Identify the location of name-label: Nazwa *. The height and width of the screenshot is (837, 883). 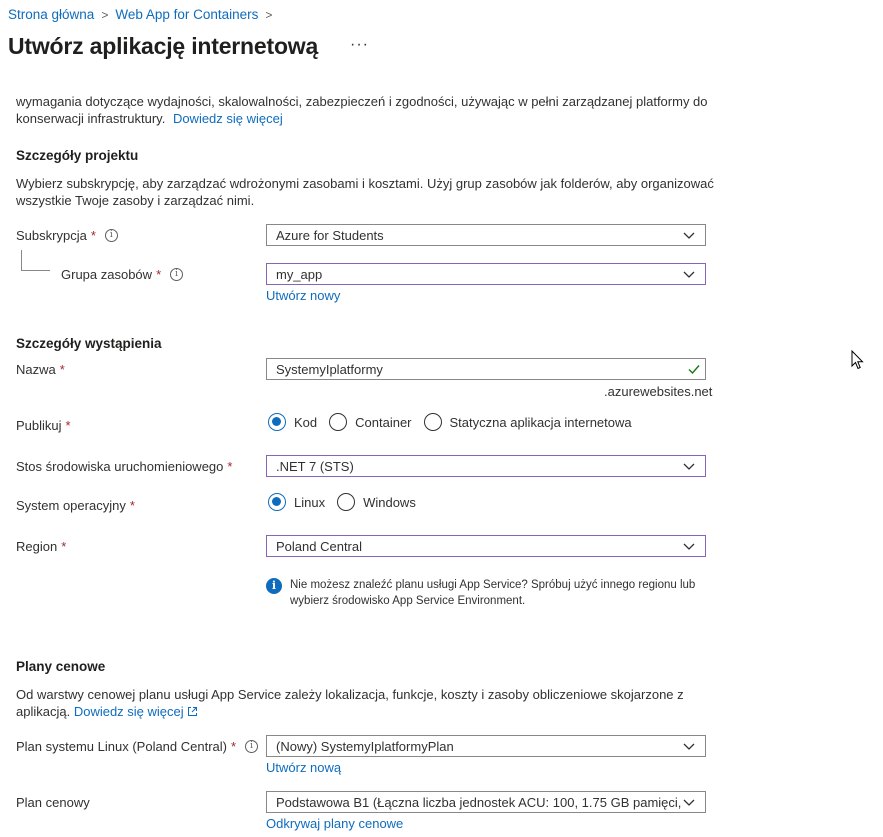
(40, 369).